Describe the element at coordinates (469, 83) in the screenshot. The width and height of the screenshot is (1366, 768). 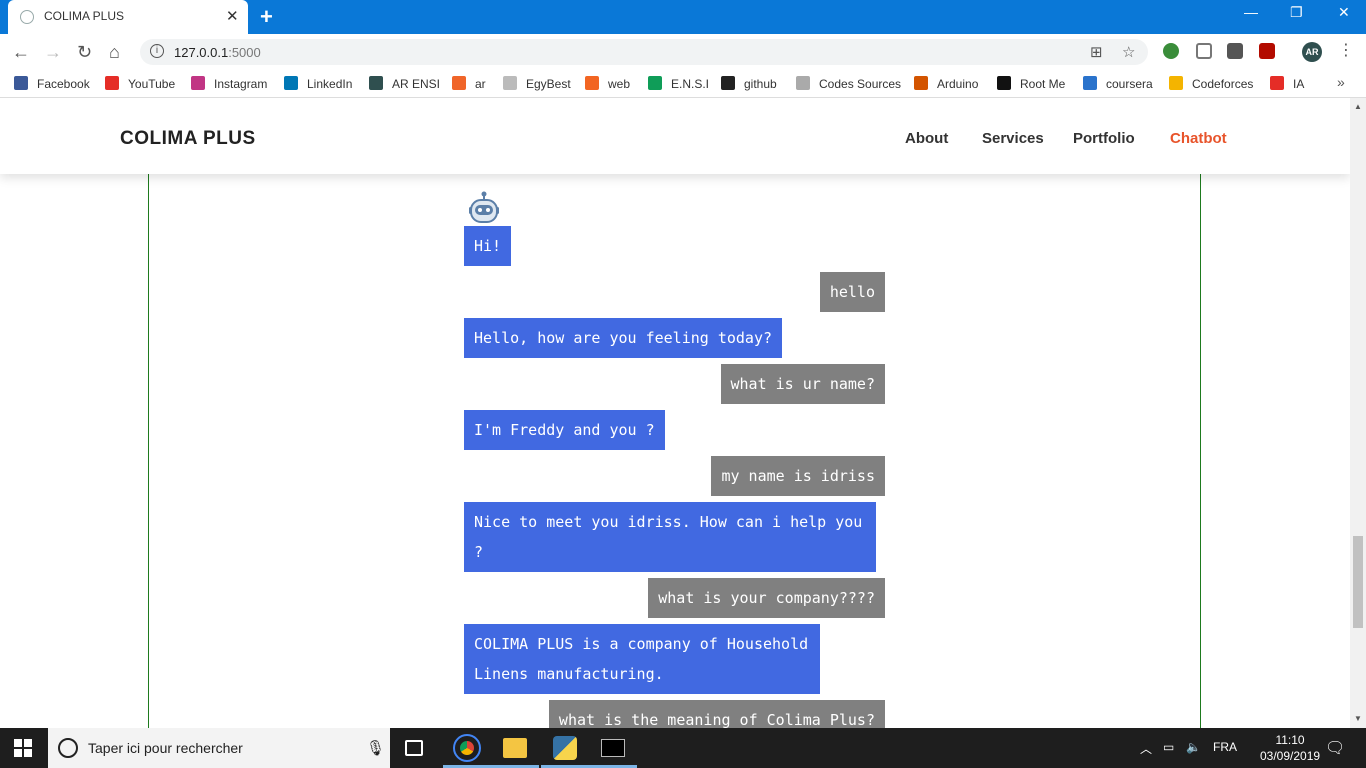
I see `bookmark-ar: ar` at that location.